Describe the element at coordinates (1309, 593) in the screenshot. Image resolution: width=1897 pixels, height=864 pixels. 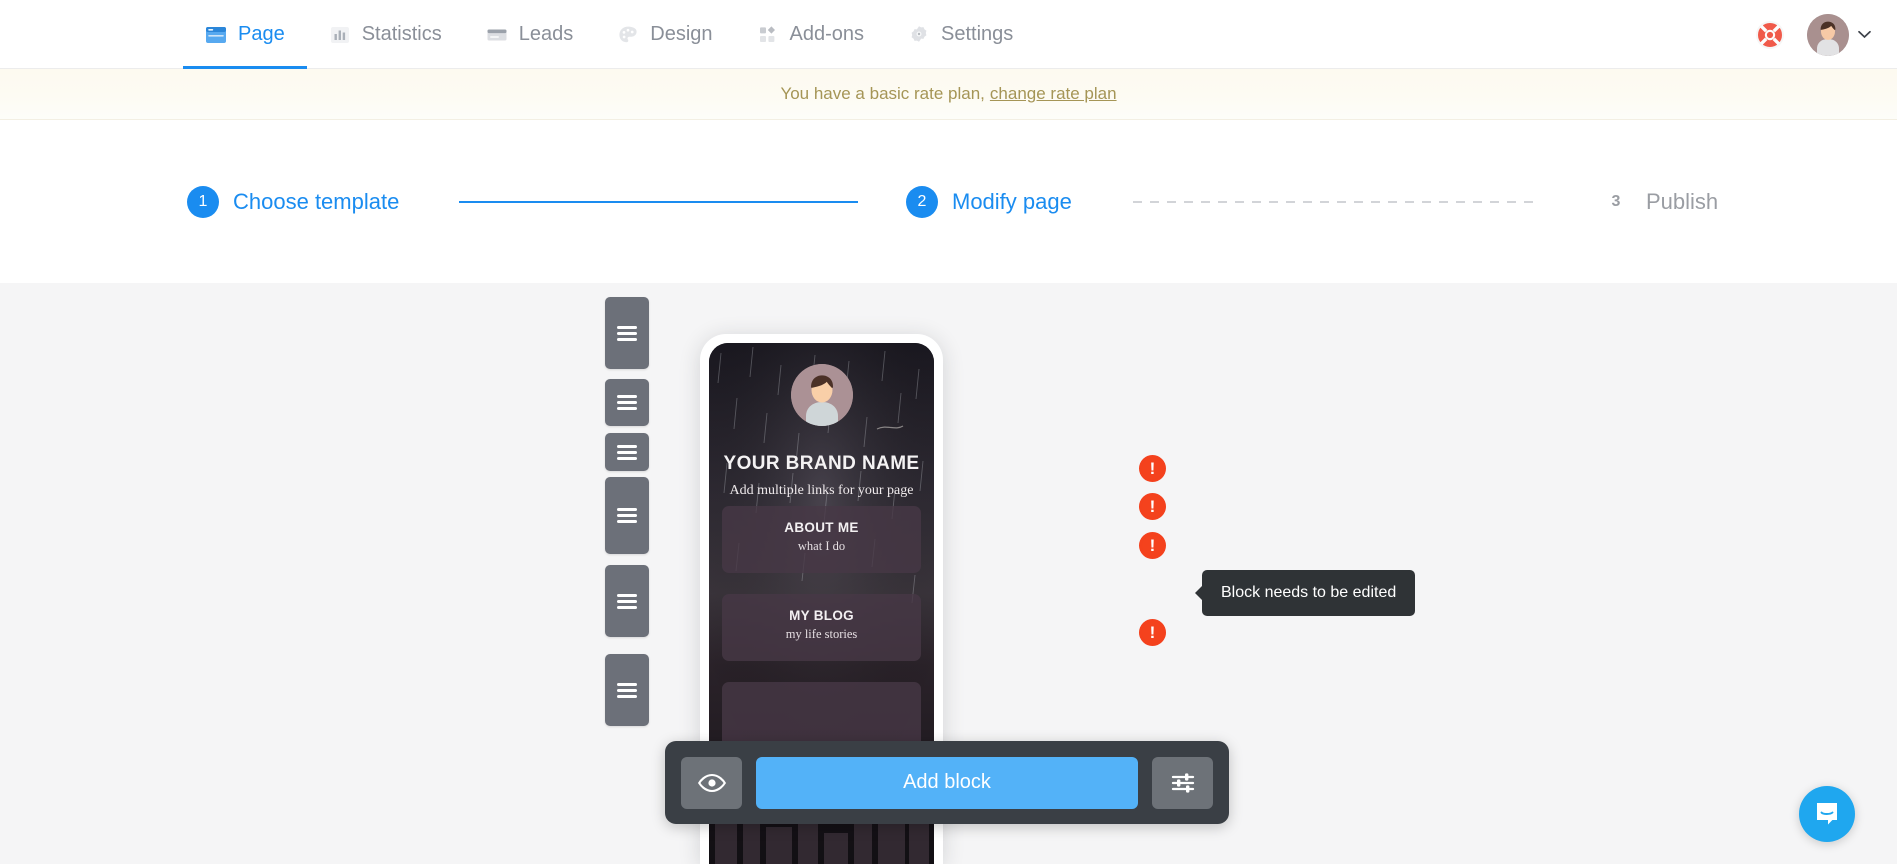
I see `block-error-tooltip: Block needs to be edited` at that location.